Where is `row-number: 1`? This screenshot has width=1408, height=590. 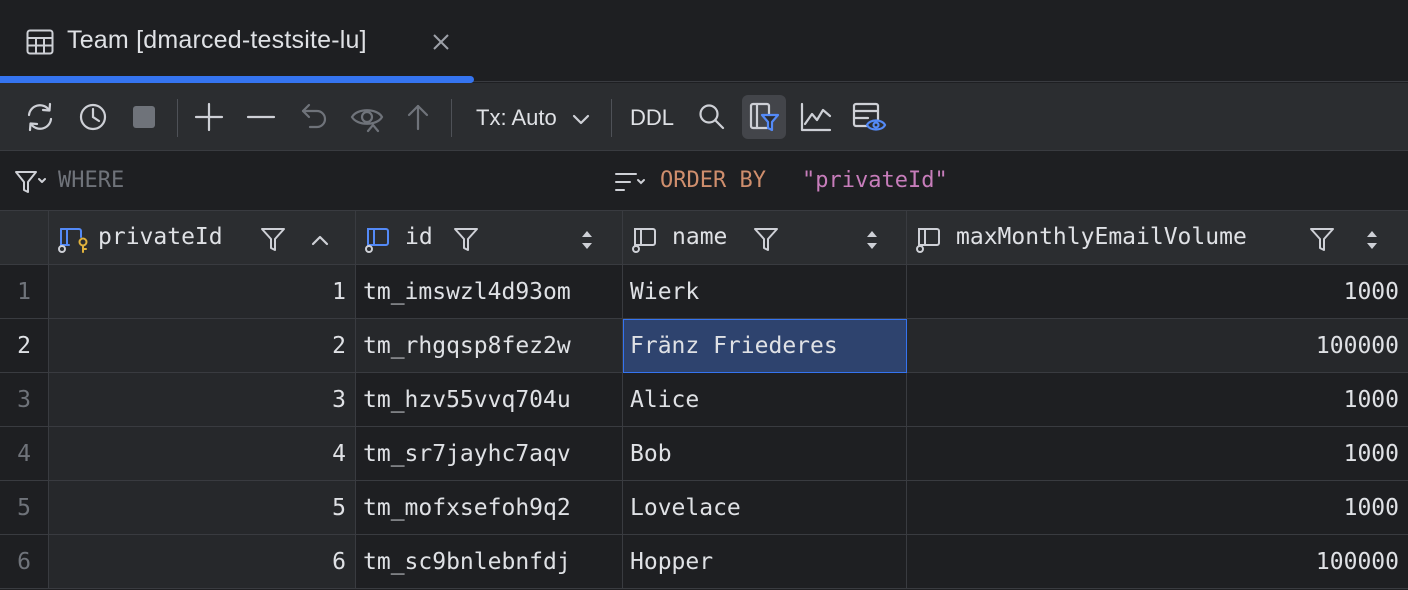 row-number: 1 is located at coordinates (24, 292).